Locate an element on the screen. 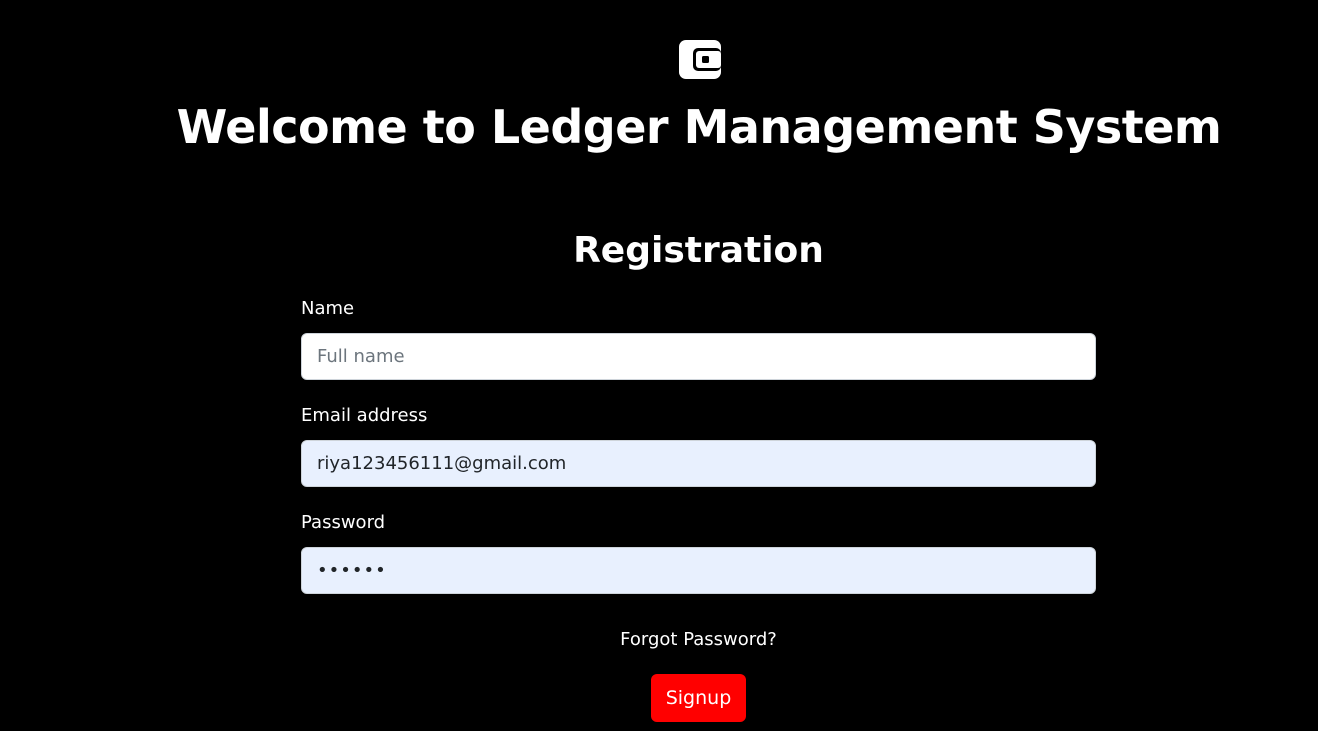 The image size is (1318, 731). registration-title: Registration is located at coordinates (698, 250).